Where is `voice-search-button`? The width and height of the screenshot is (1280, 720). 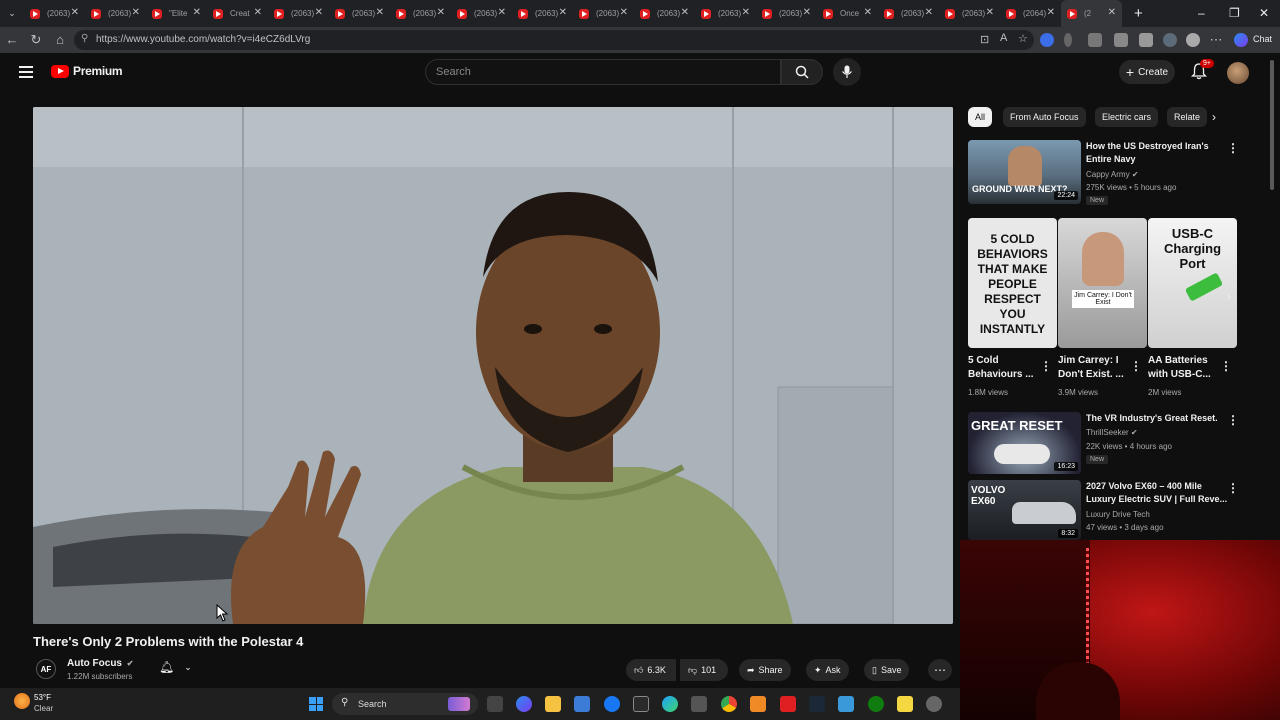
voice-search-button is located at coordinates (847, 72).